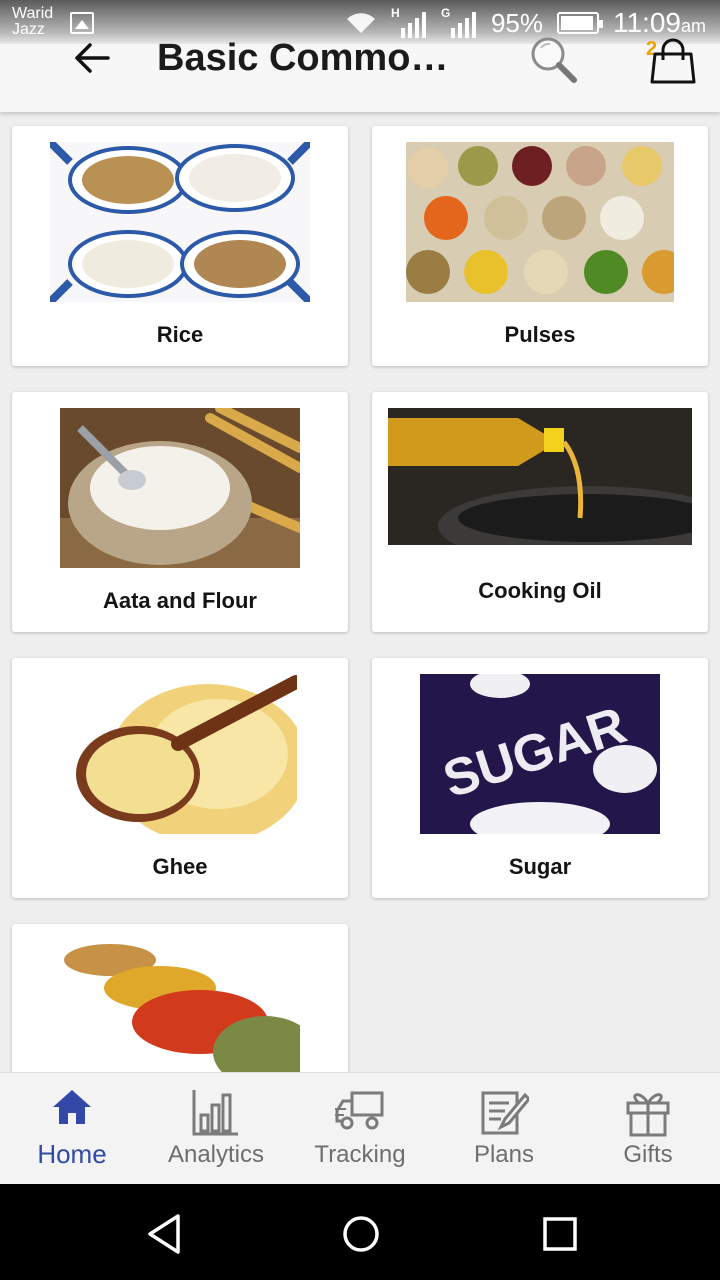 The width and height of the screenshot is (720, 1280). I want to click on truck-icon, so click(359, 1110).